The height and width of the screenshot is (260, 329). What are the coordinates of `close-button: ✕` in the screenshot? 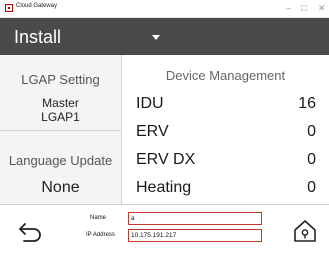 It's located at (322, 8).